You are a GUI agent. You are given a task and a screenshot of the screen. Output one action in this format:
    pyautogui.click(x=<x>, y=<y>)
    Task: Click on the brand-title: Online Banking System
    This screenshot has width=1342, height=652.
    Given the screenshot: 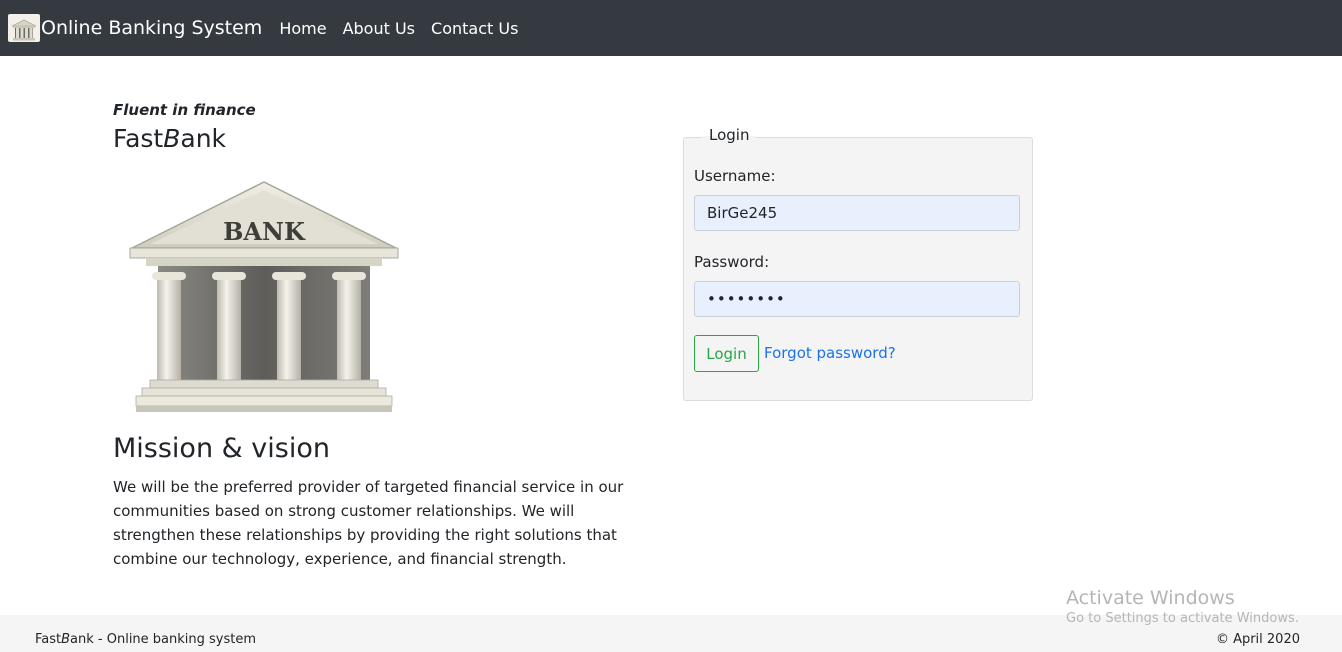 What is the action you would take?
    pyautogui.click(x=152, y=28)
    